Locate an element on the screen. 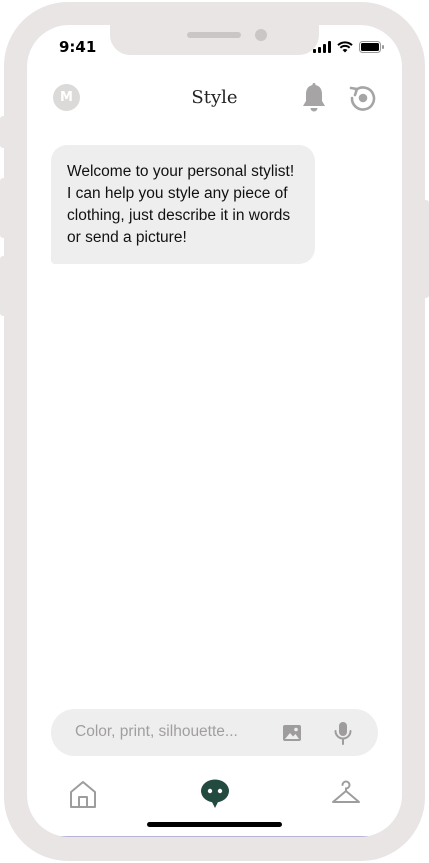 The width and height of the screenshot is (429, 863). status-time: 9:41 is located at coordinates (78, 47).